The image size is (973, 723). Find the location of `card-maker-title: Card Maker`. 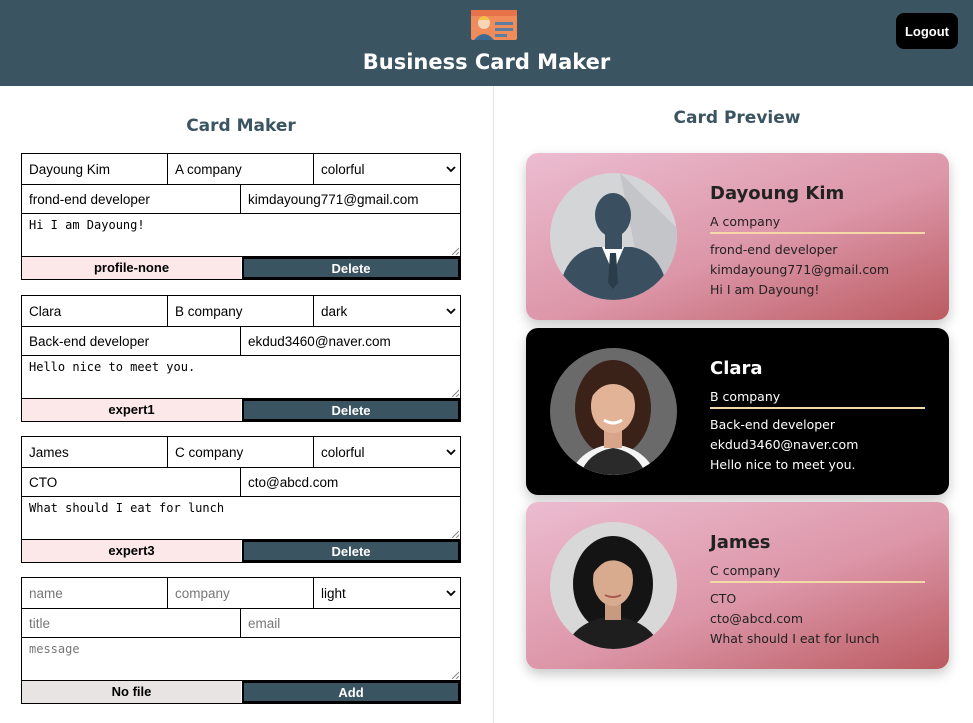

card-maker-title: Card Maker is located at coordinates (241, 126).